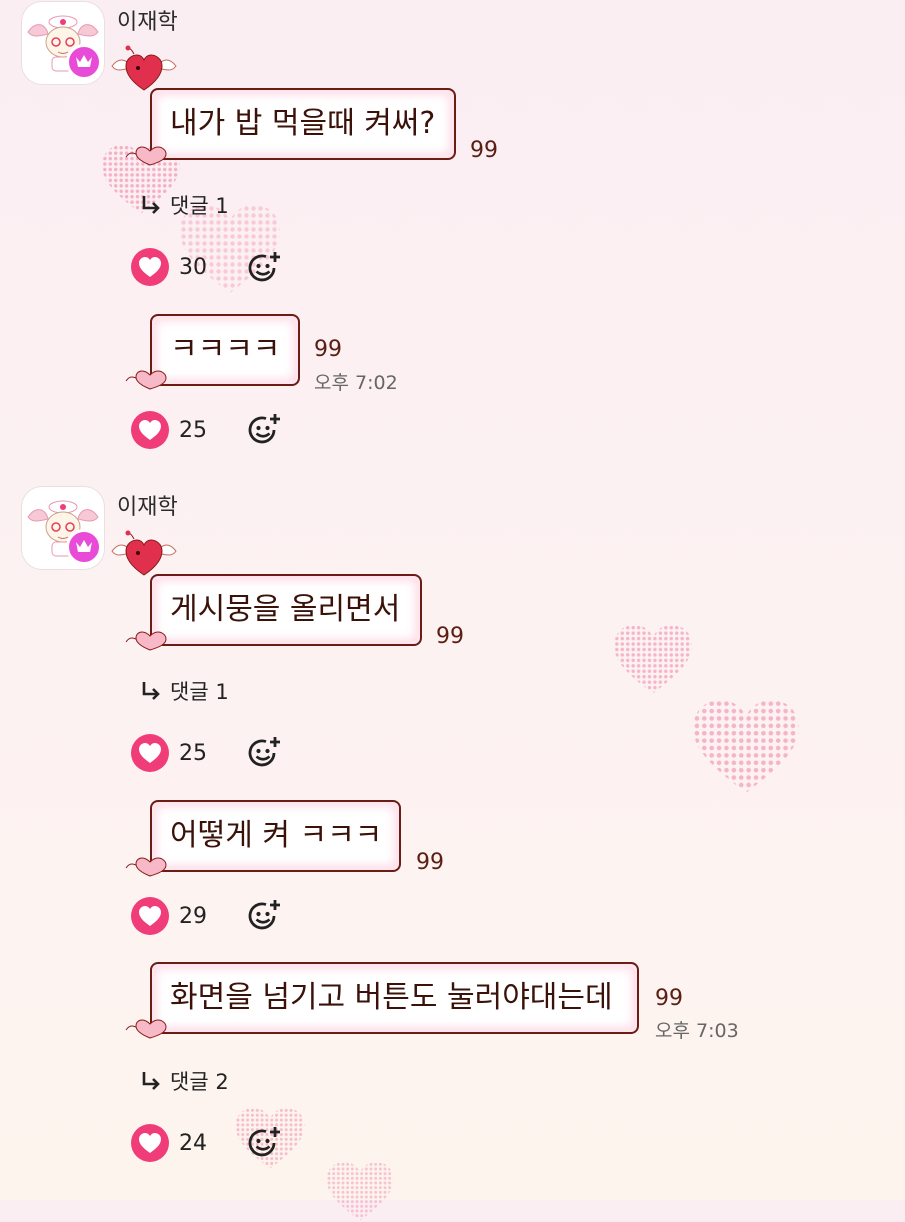  What do you see at coordinates (356, 383) in the screenshot?
I see `timestamp: 오후 7:02` at bounding box center [356, 383].